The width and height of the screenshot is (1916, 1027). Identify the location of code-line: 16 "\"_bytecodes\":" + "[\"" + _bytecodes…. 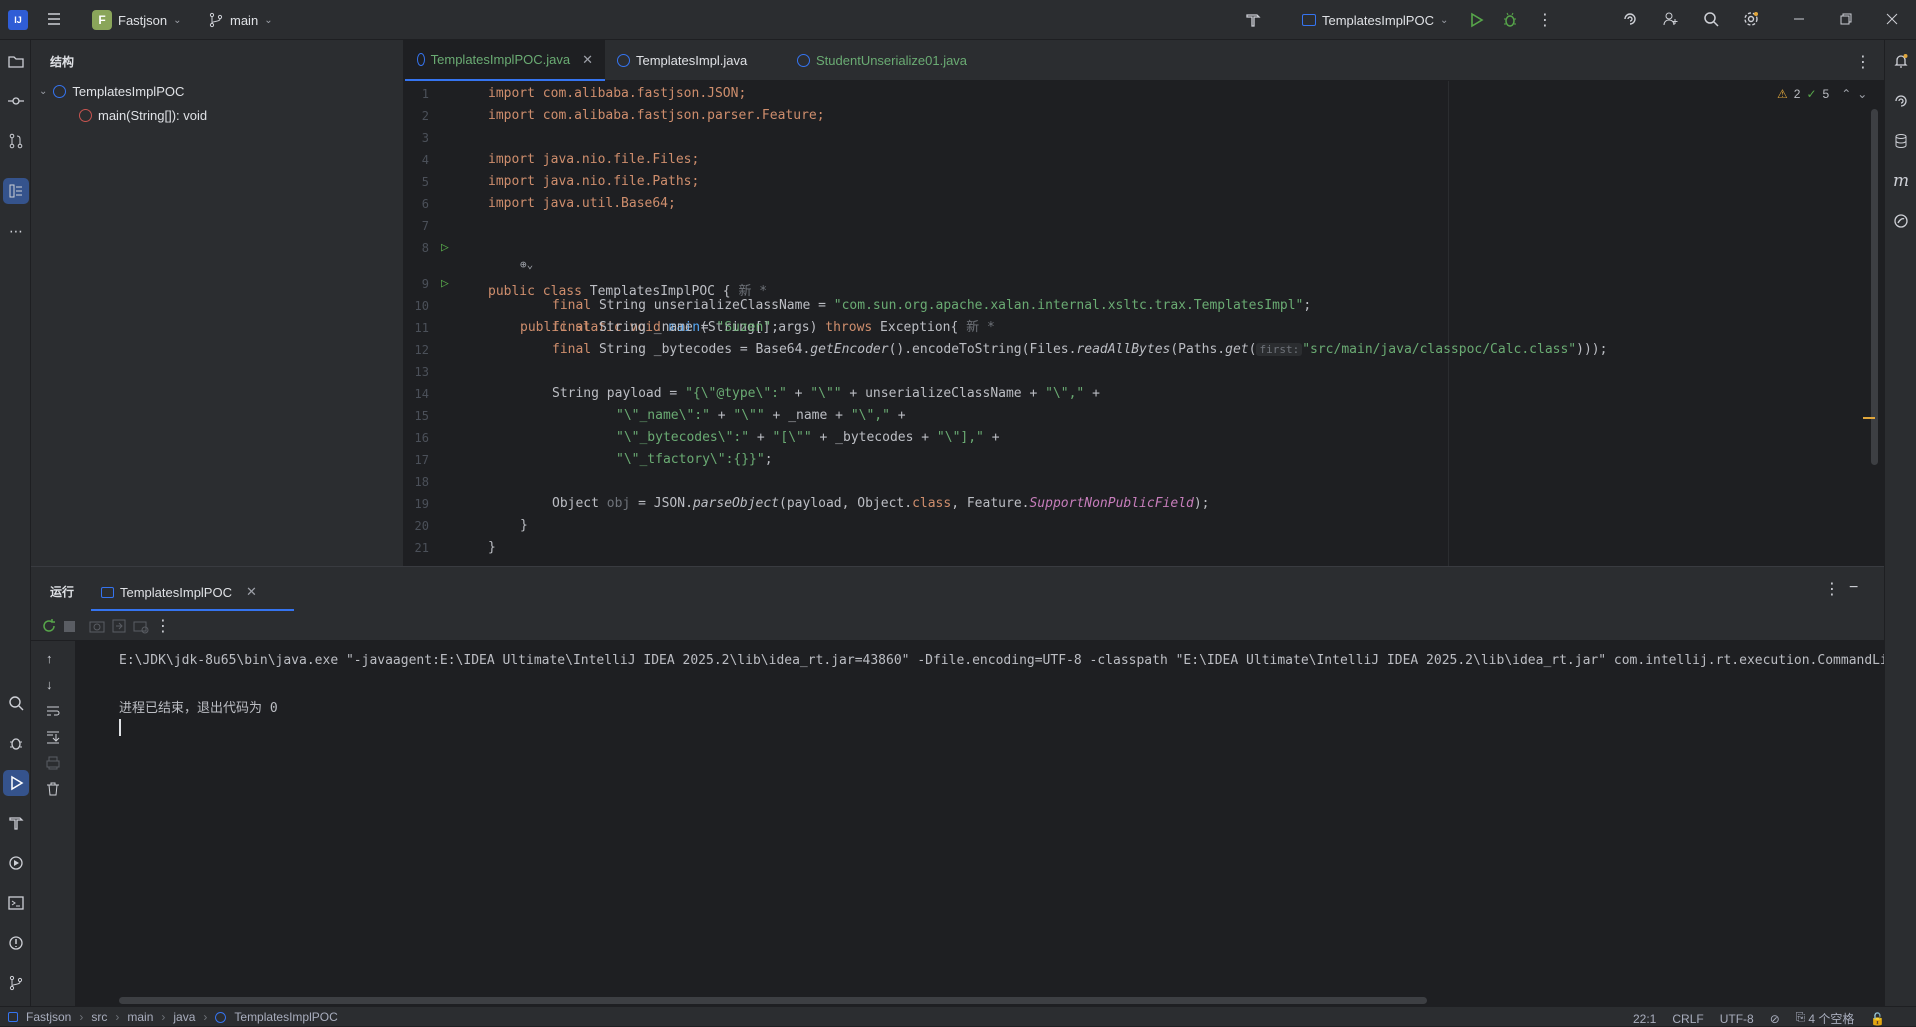
(707, 437).